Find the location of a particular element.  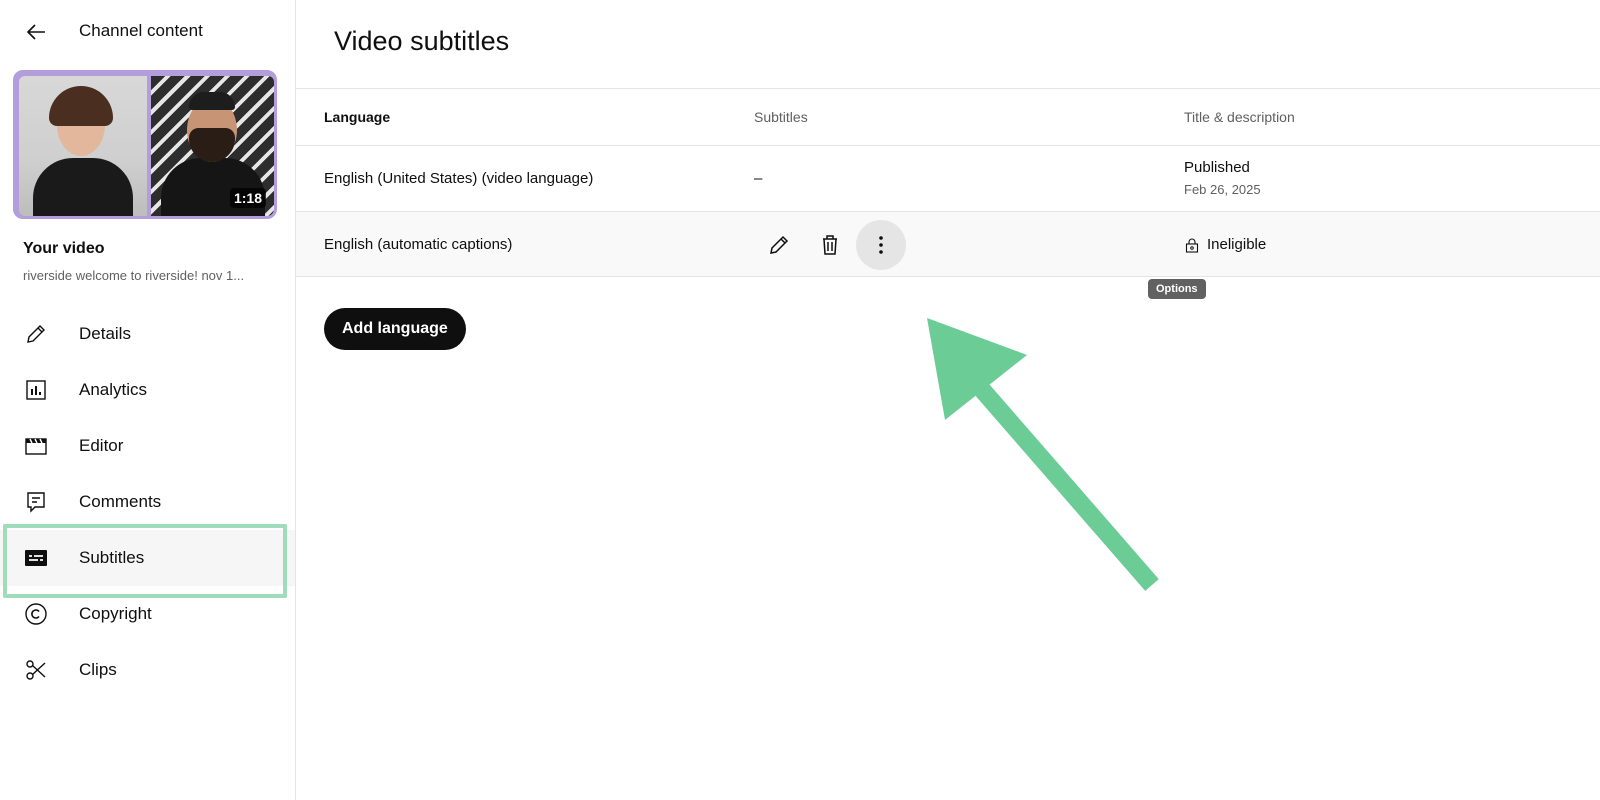

sidebar-item-comments: Comments is located at coordinates (147, 502).